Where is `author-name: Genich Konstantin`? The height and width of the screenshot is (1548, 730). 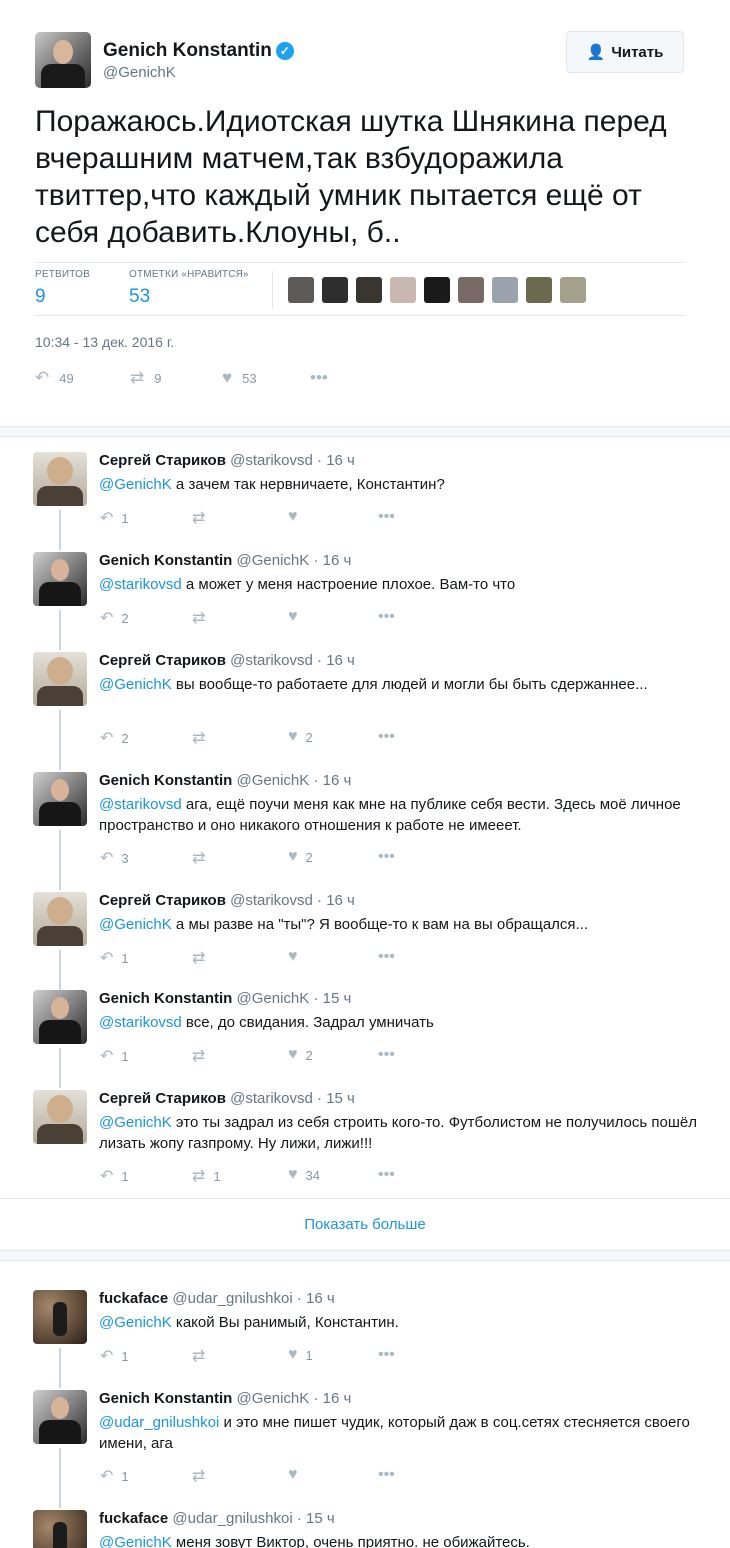 author-name: Genich Konstantin is located at coordinates (187, 51).